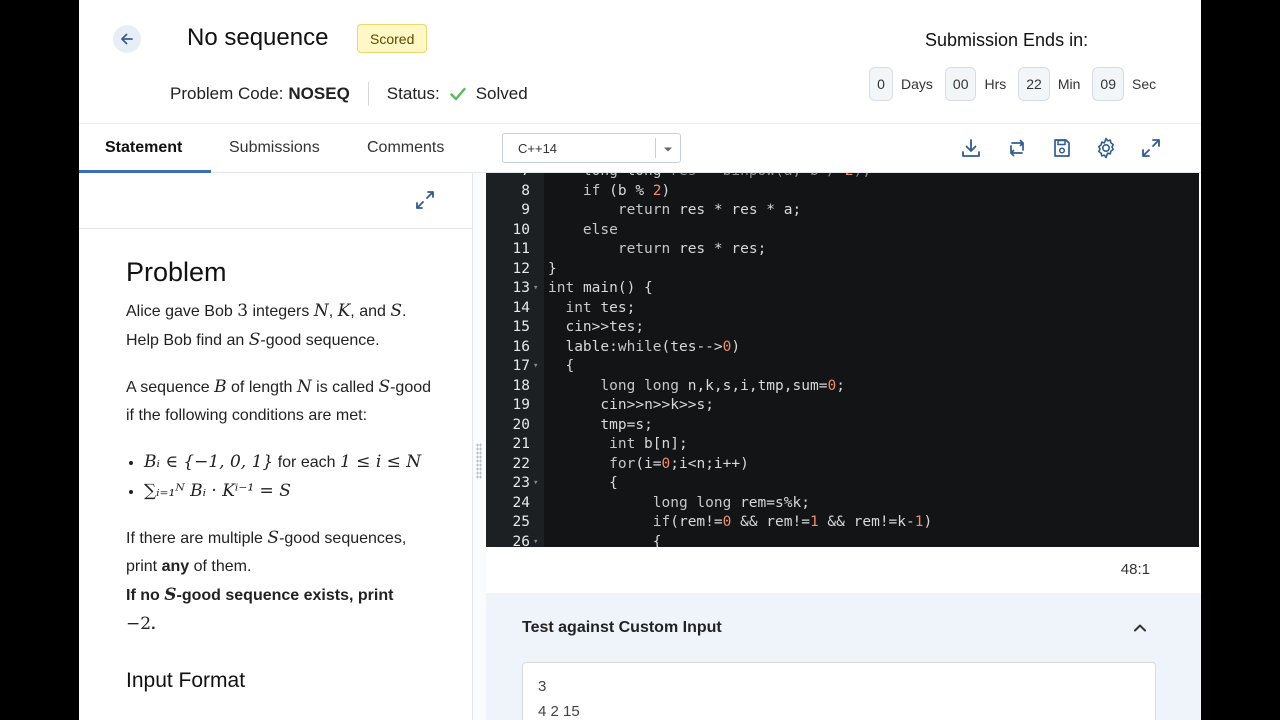 Image resolution: width=1280 pixels, height=720 pixels. I want to click on meta-divider, so click(368, 94).